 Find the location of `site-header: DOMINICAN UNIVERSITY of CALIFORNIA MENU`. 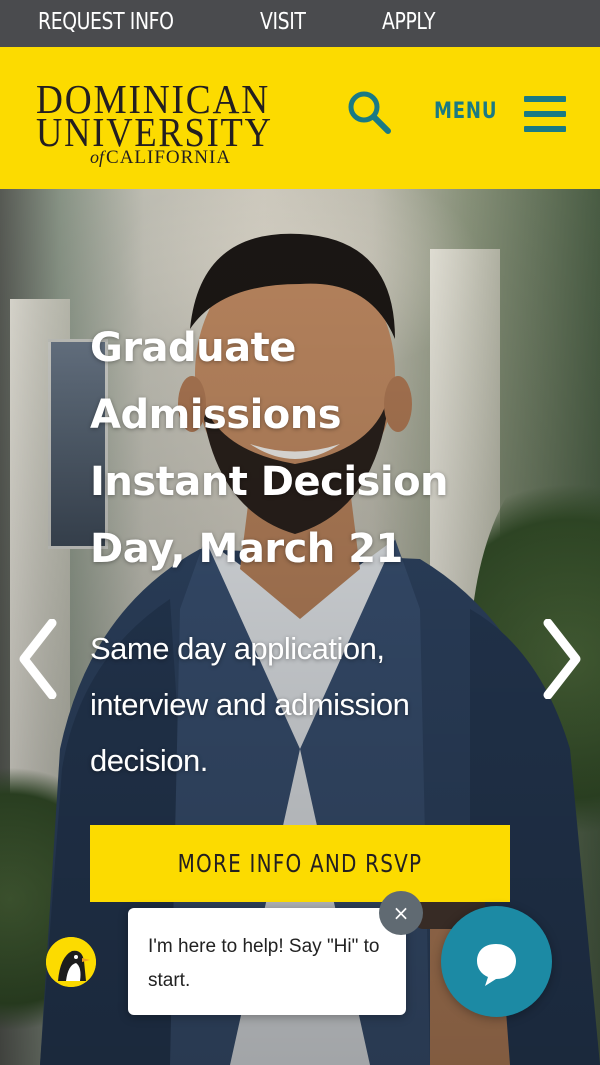

site-header: DOMINICAN UNIVERSITY of CALIFORNIA MENU is located at coordinates (300, 118).